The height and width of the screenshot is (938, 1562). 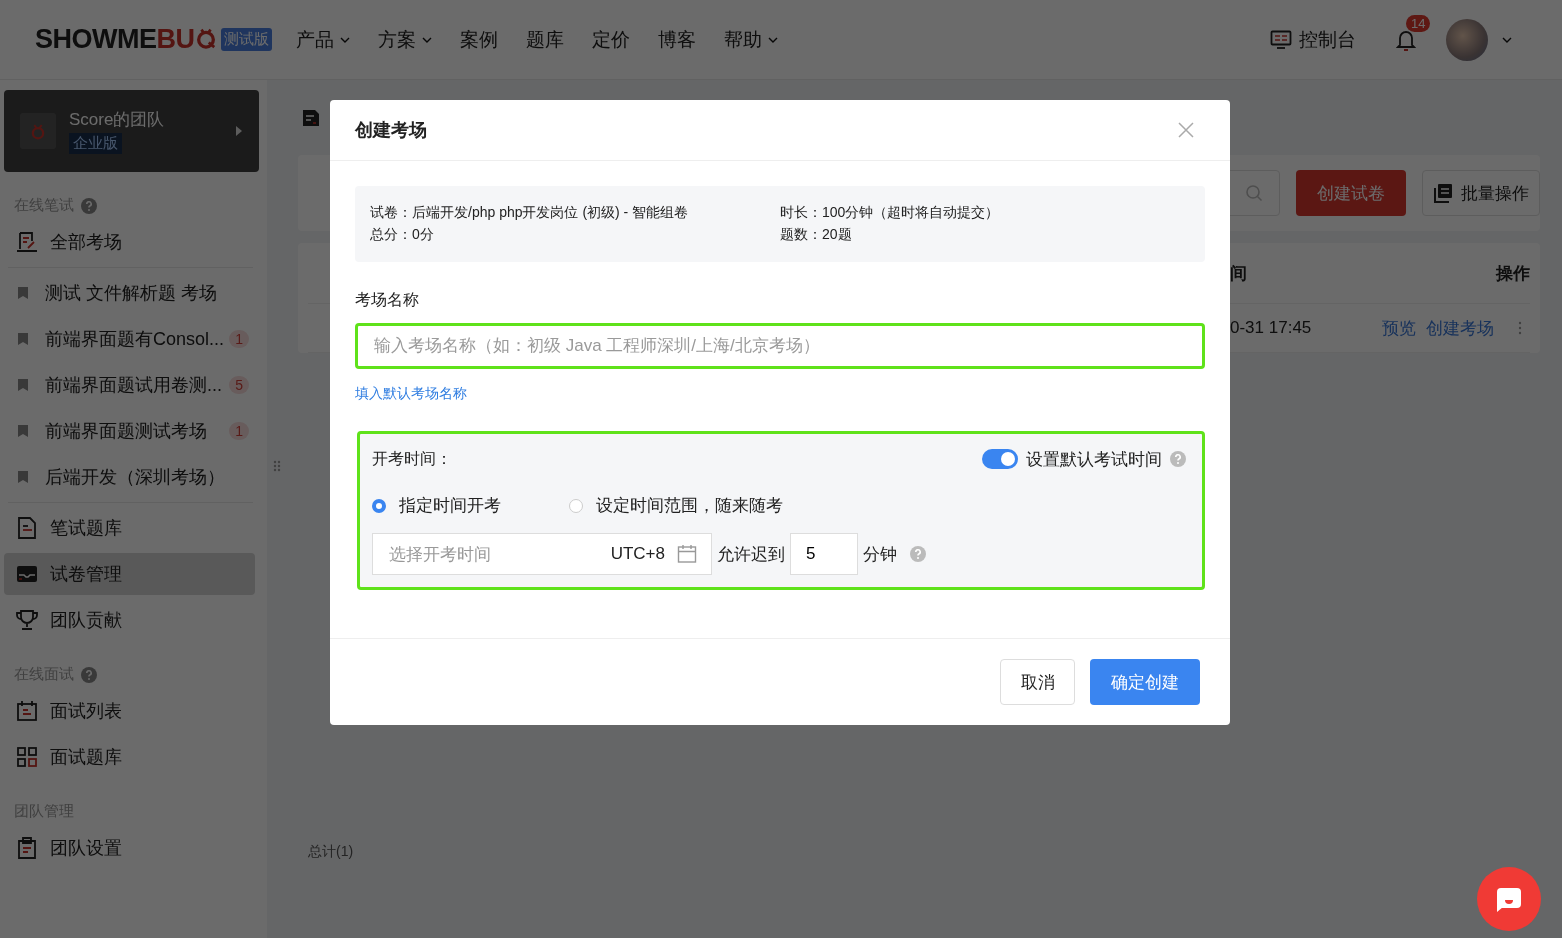 I want to click on dialog-title: 创建考场, so click(x=391, y=130).